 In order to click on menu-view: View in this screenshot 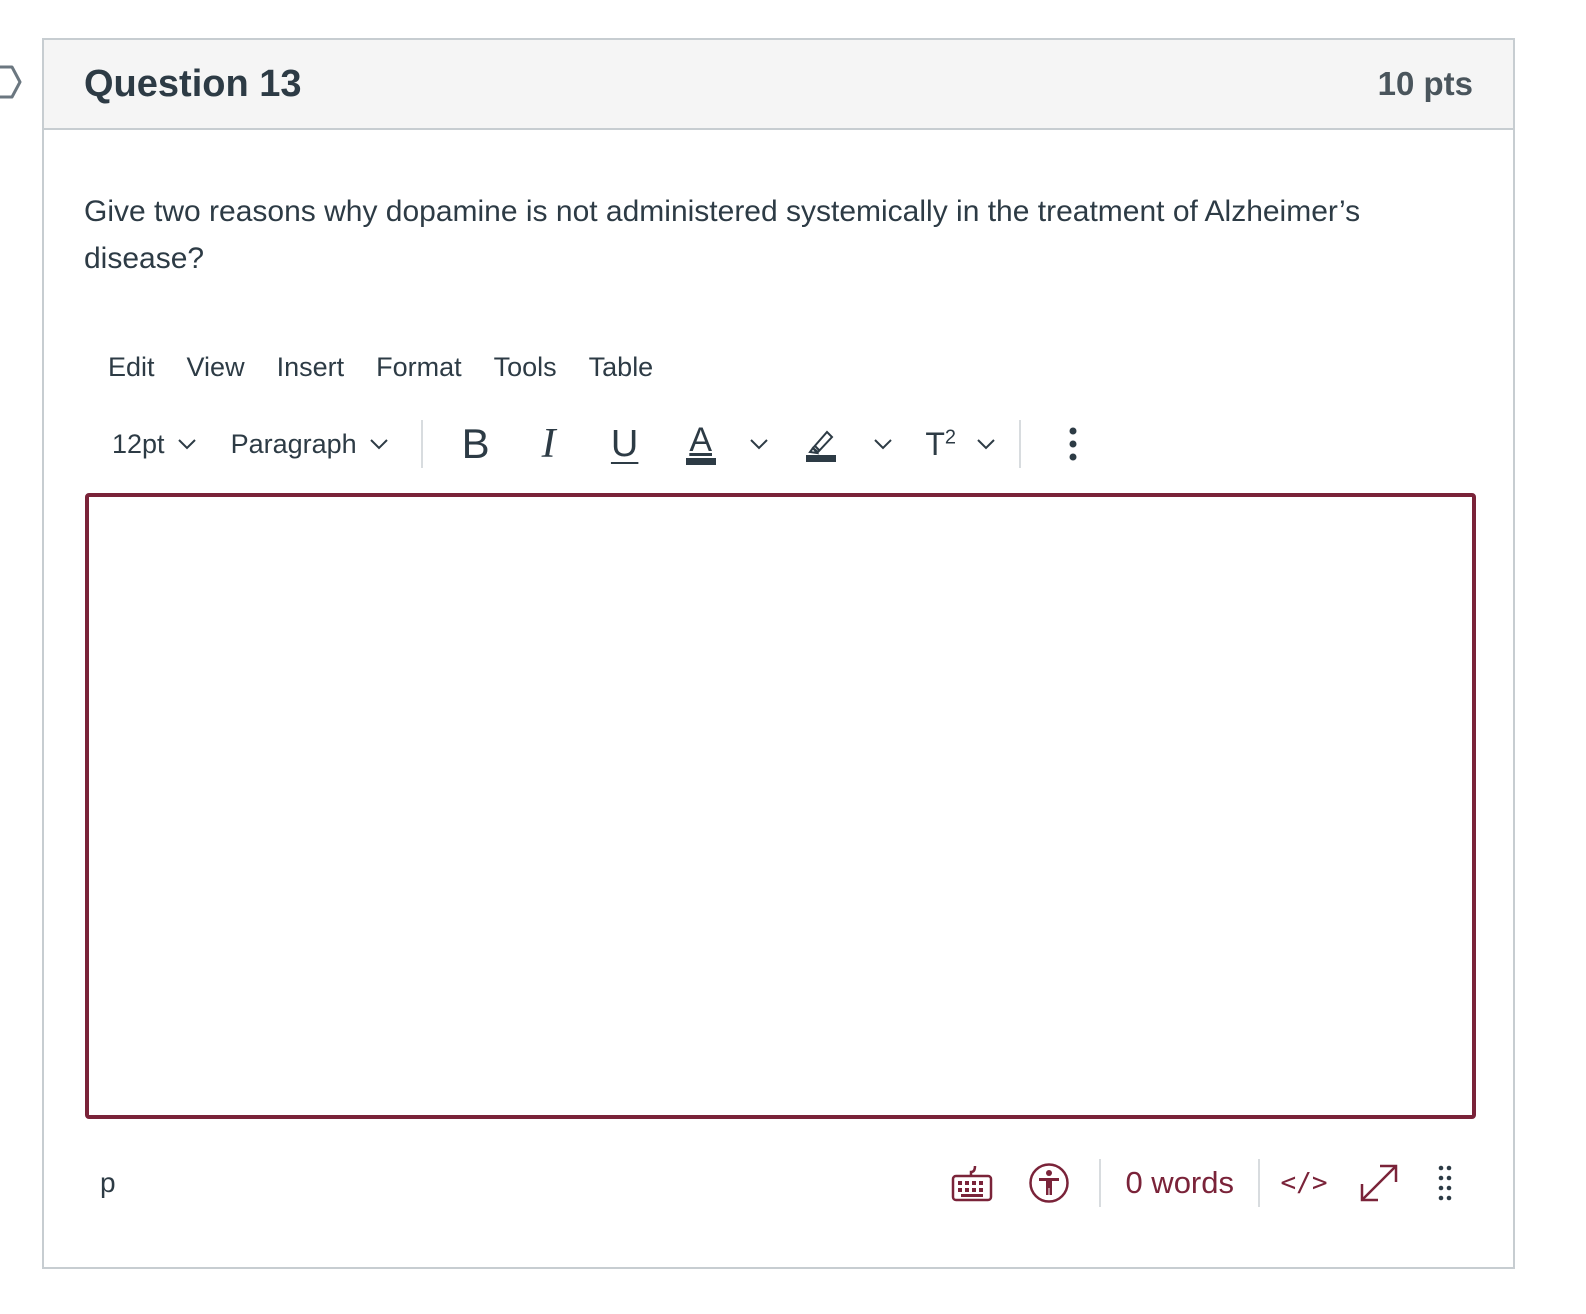, I will do `click(216, 367)`.